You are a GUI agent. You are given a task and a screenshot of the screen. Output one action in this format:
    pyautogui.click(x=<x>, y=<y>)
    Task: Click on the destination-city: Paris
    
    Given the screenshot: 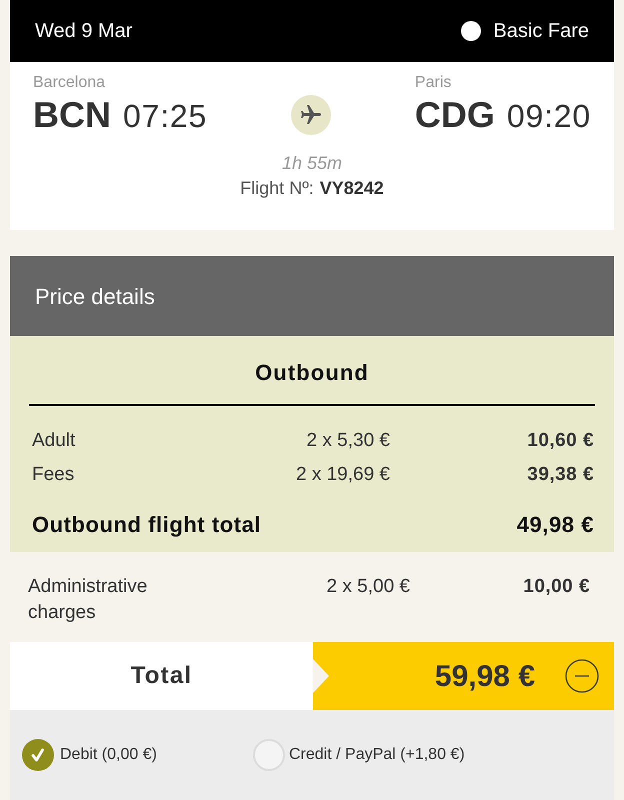 What is the action you would take?
    pyautogui.click(x=433, y=83)
    